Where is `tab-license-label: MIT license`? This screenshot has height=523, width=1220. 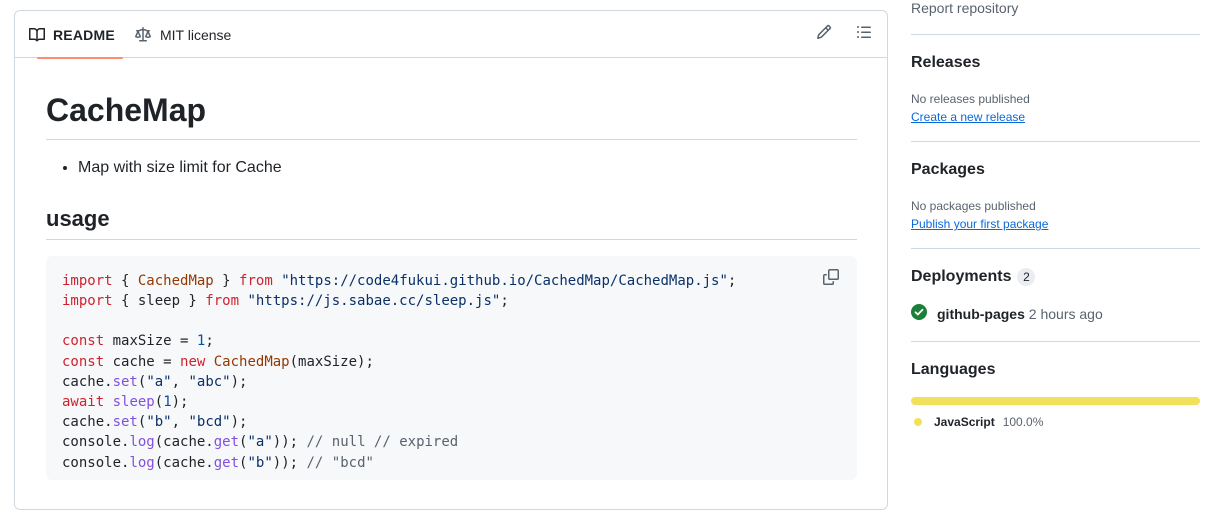 tab-license-label: MIT license is located at coordinates (196, 34).